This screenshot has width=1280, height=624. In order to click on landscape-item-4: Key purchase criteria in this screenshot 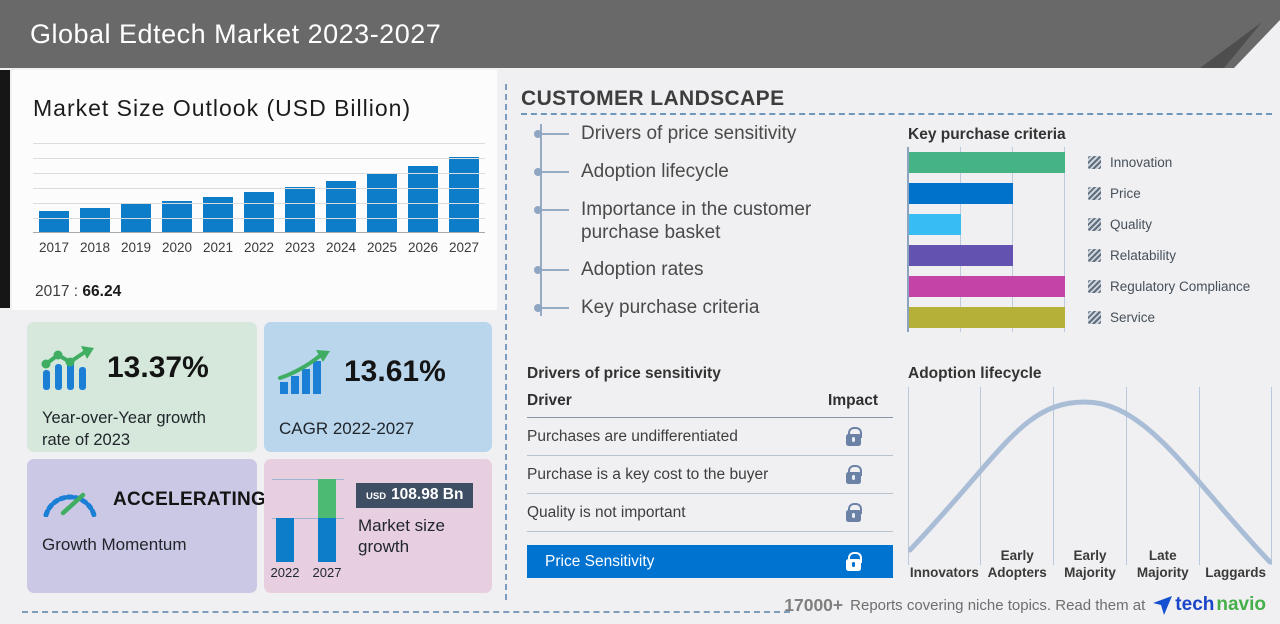, I will do `click(709, 308)`.